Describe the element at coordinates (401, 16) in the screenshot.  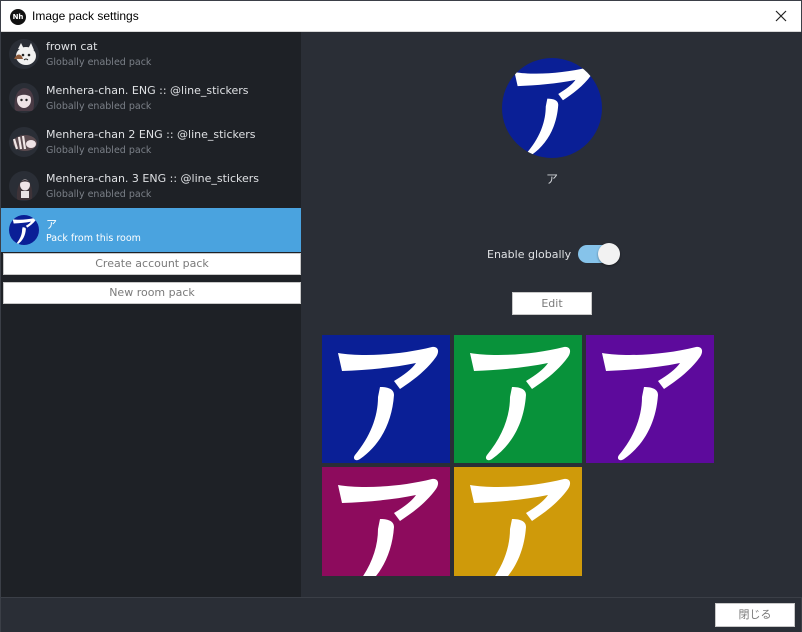
I see `title-bar: Nh Image pack settings` at that location.